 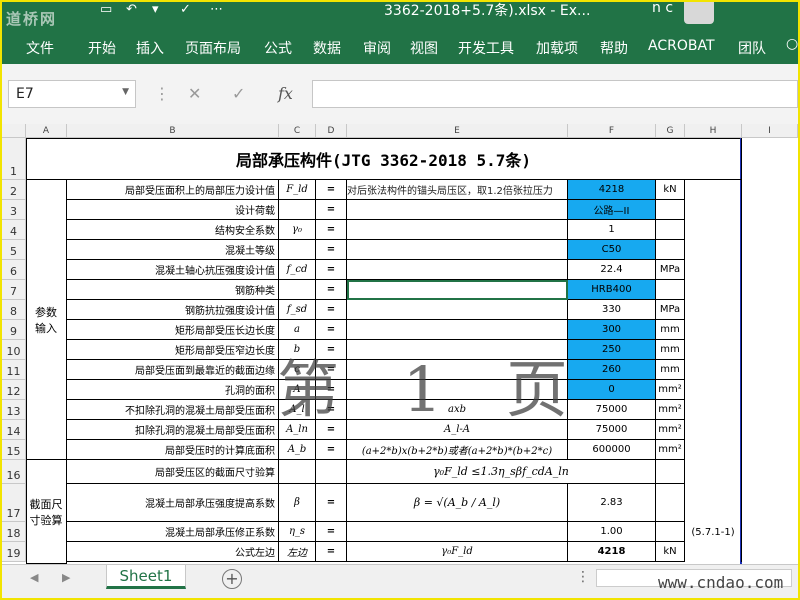 What do you see at coordinates (612, 330) in the screenshot?
I see `cell-f9: 300` at bounding box center [612, 330].